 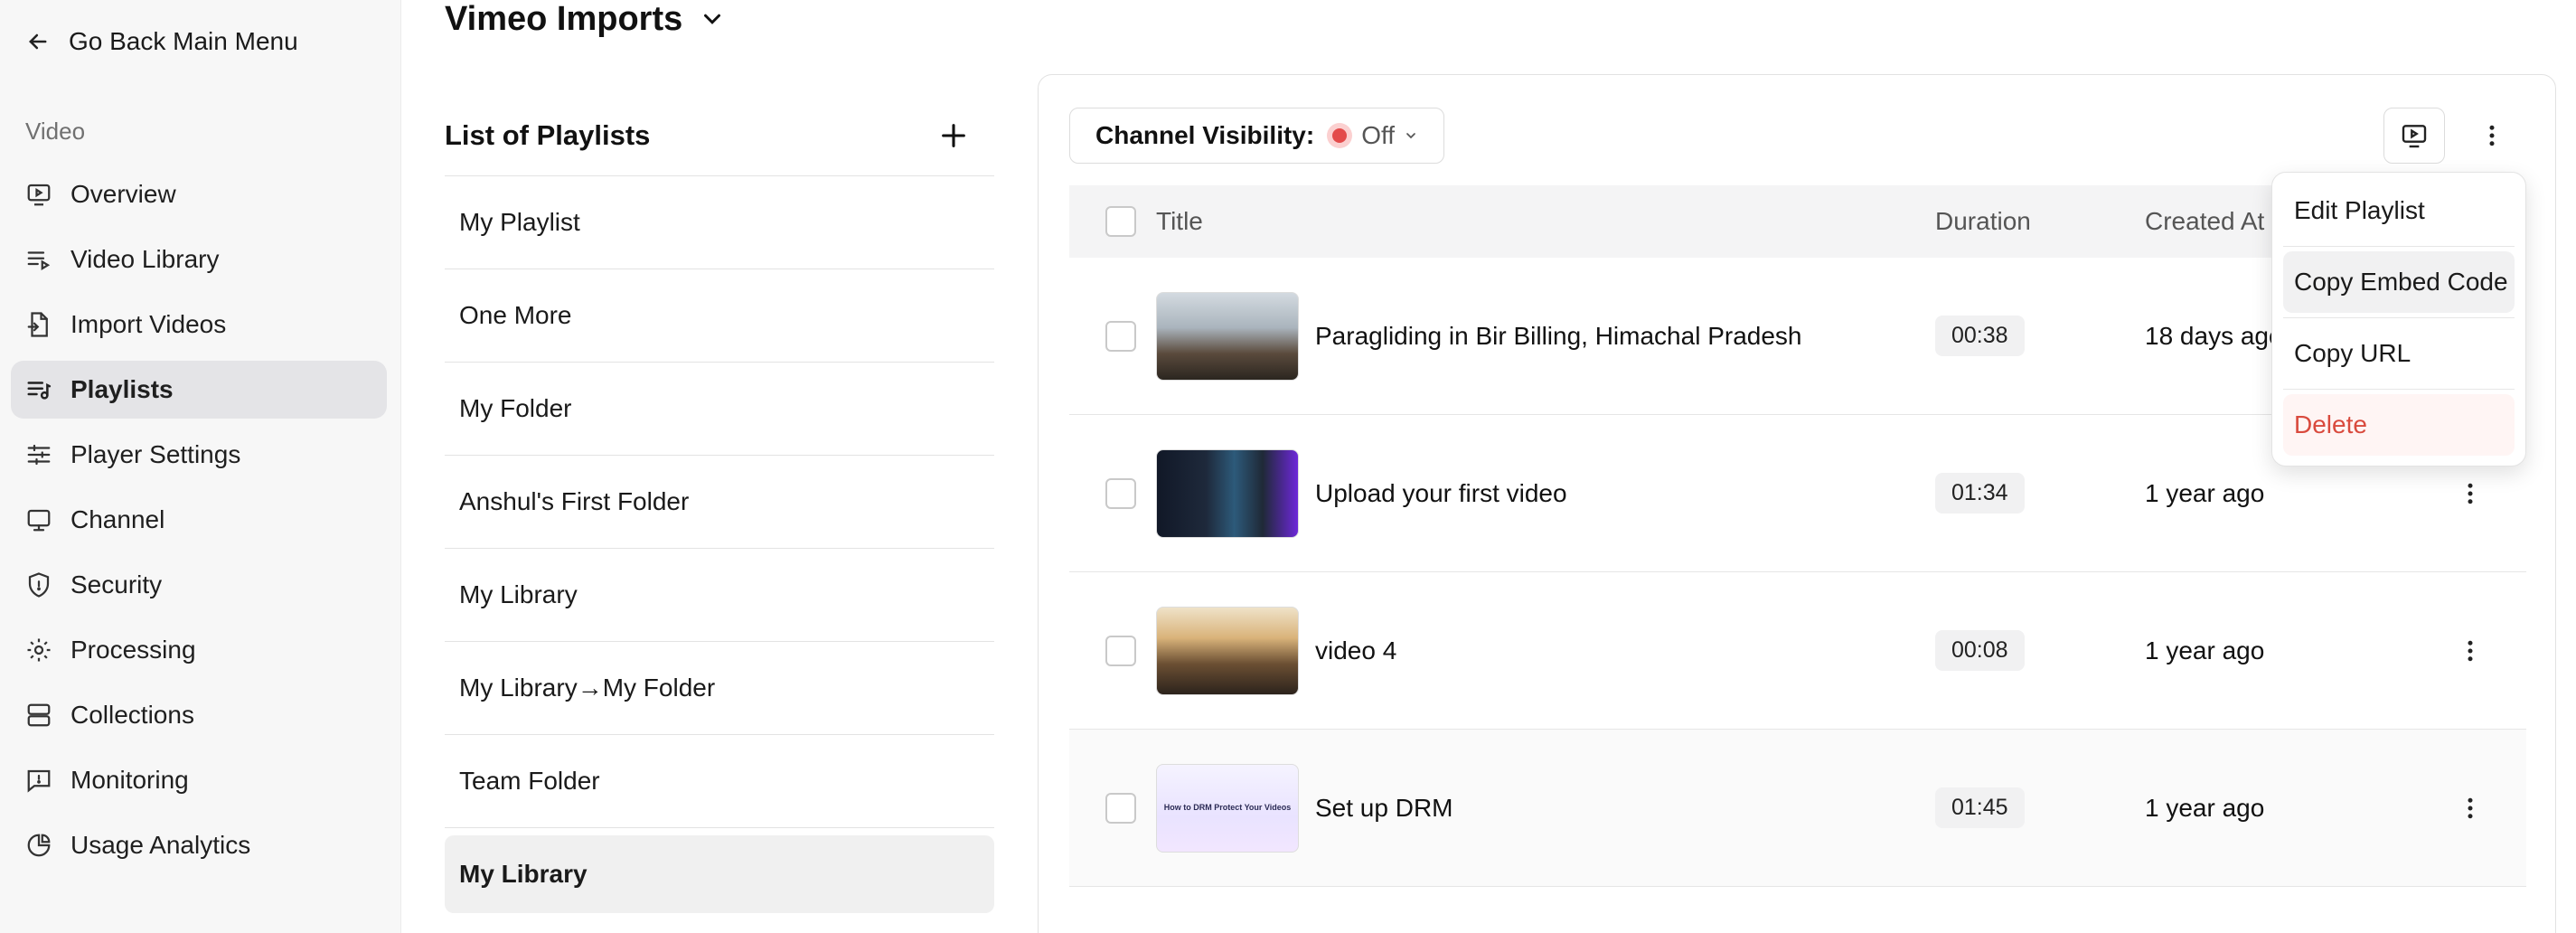 I want to click on duration-cell: 00:38, so click(x=2040, y=336).